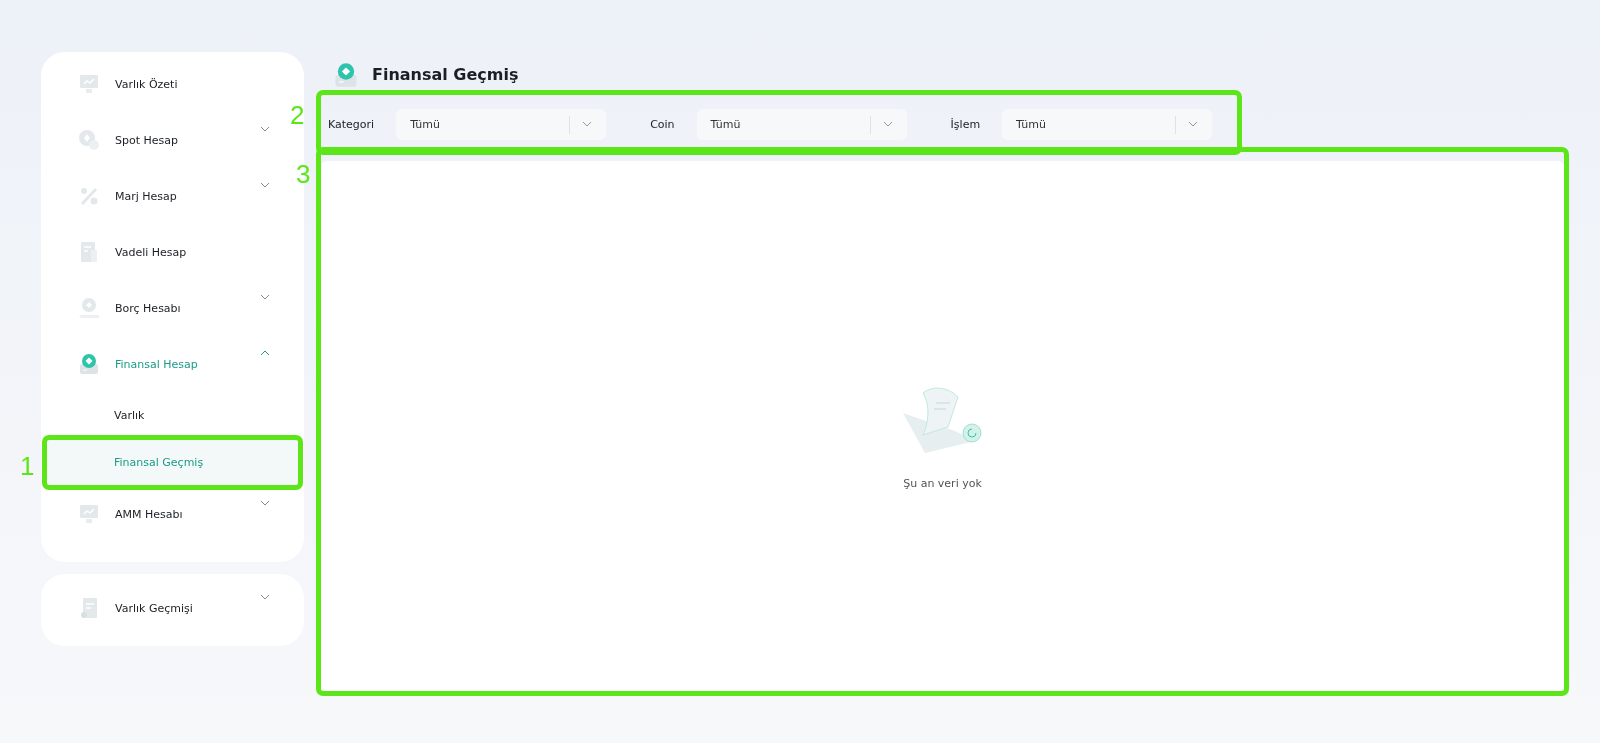 The image size is (1600, 743). Describe the element at coordinates (27, 466) in the screenshot. I see `annotation-number: 1` at that location.